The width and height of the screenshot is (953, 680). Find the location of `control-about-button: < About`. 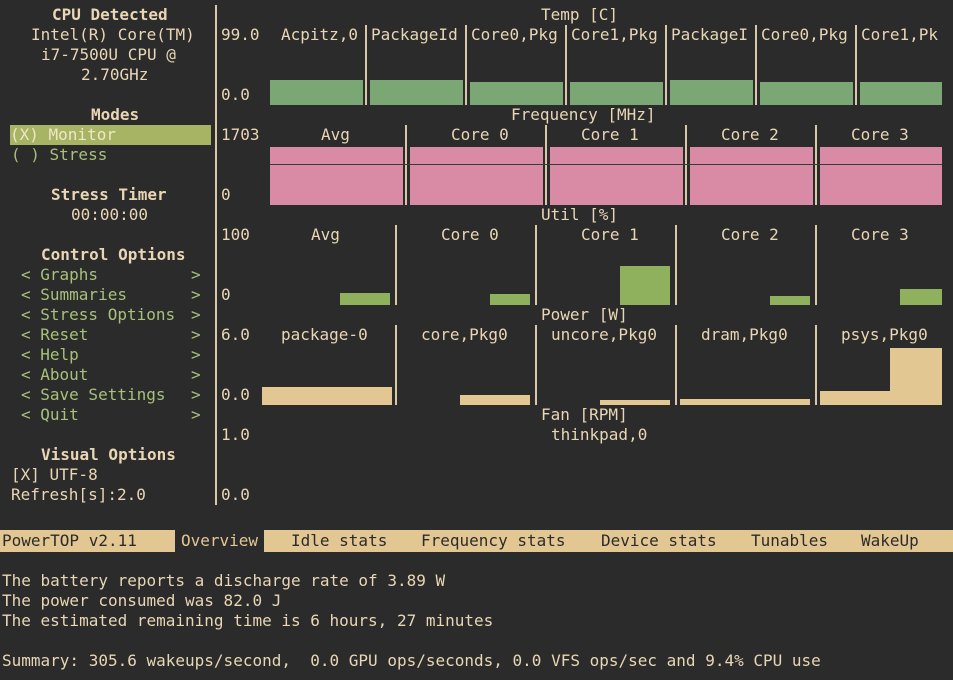

control-about-button: < About is located at coordinates (54, 375).